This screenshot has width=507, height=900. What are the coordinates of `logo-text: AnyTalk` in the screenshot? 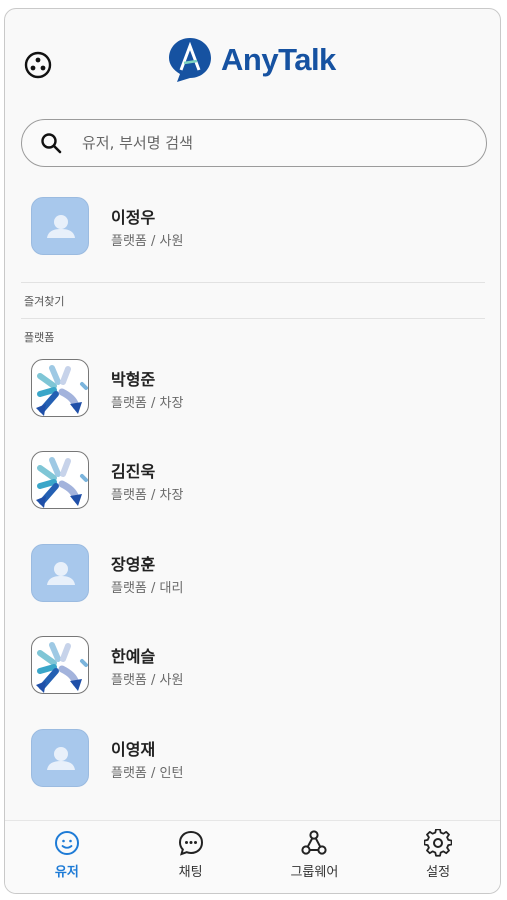 It's located at (278, 59).